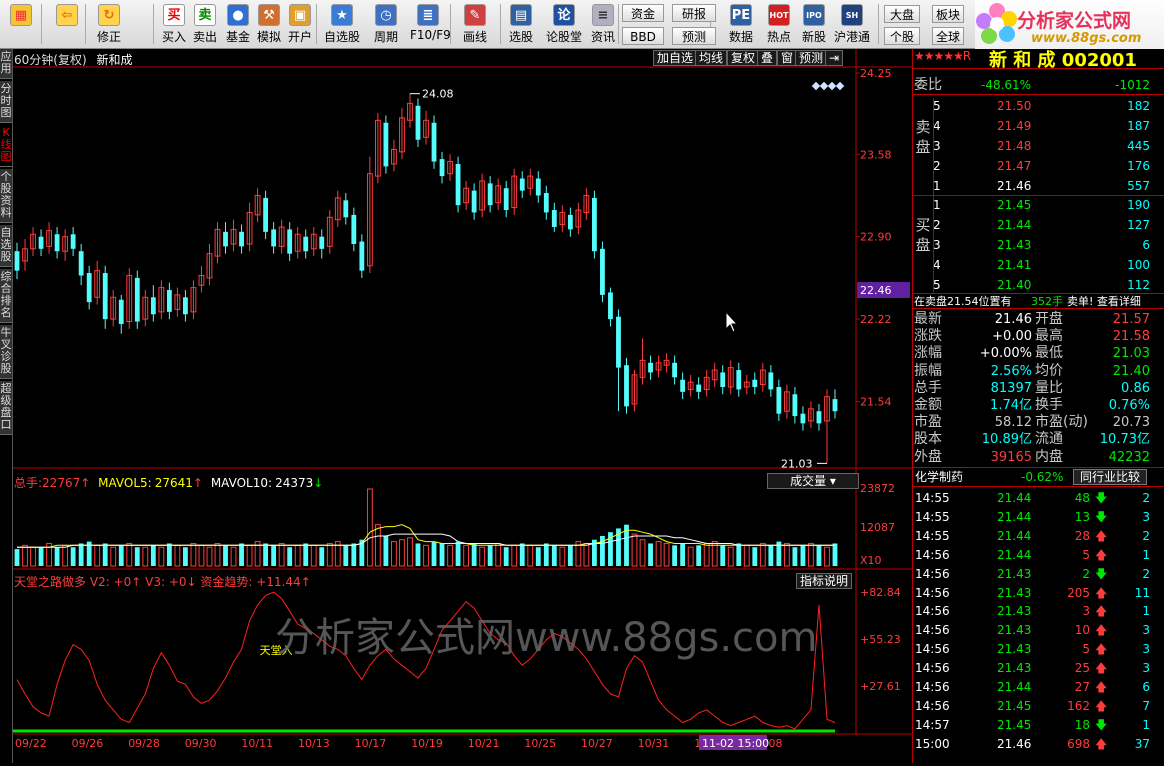 The width and height of the screenshot is (1164, 766). I want to click on buy-level-row: 4 21.41 100, so click(1038, 265).